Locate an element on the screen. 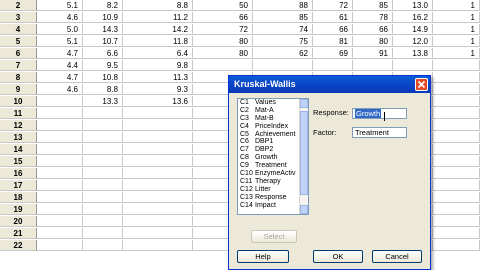 This screenshot has width=480, height=270. row-header: 10 is located at coordinates (18, 101).